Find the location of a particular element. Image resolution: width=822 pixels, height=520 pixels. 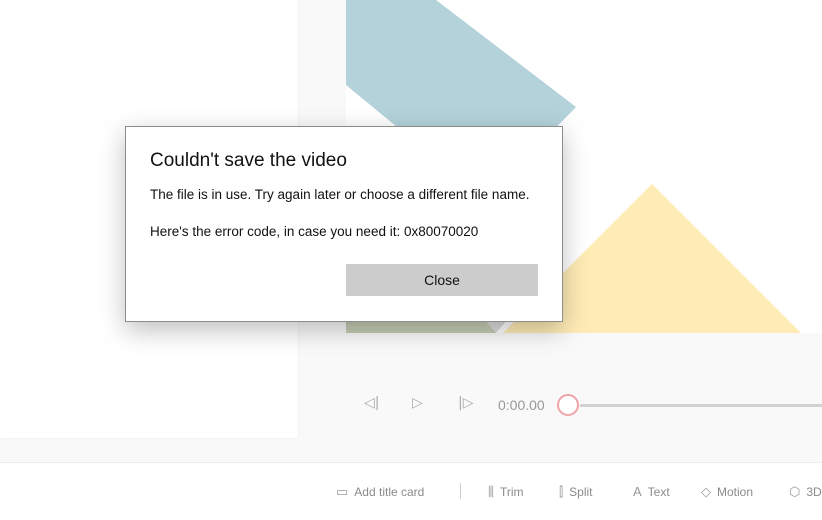

split-button: ⫿ Split is located at coordinates (576, 492).